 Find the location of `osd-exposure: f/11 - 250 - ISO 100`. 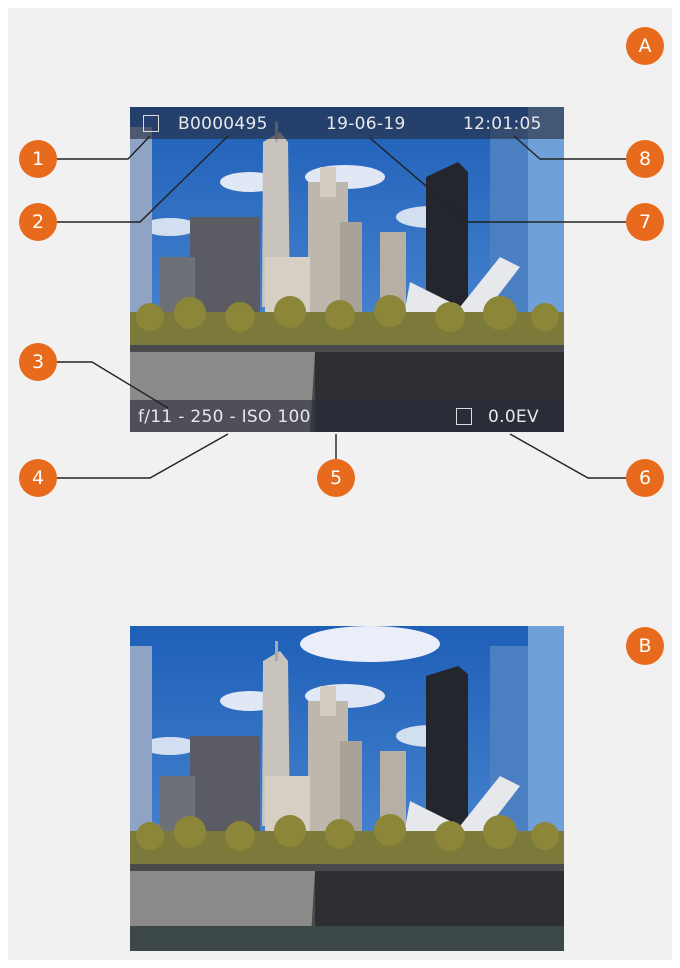

osd-exposure: f/11 - 250 - ISO 100 is located at coordinates (224, 417).